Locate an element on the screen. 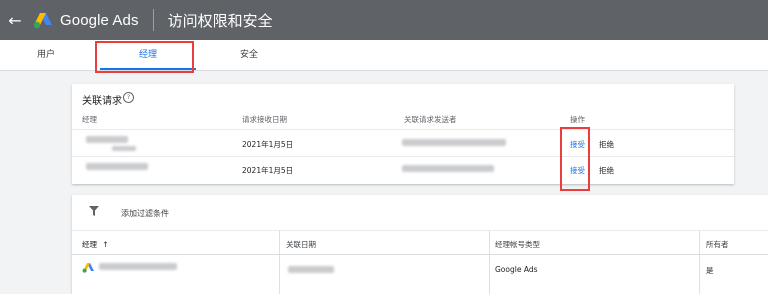 The height and width of the screenshot is (294, 768). google-ads-logo is located at coordinates (42, 21).